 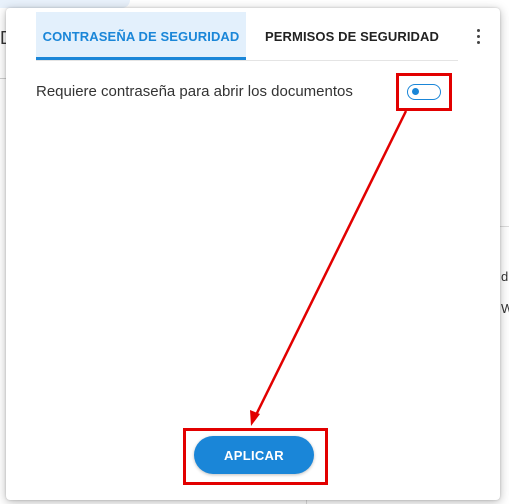 I want to click on more-vert-icon, so click(x=478, y=36).